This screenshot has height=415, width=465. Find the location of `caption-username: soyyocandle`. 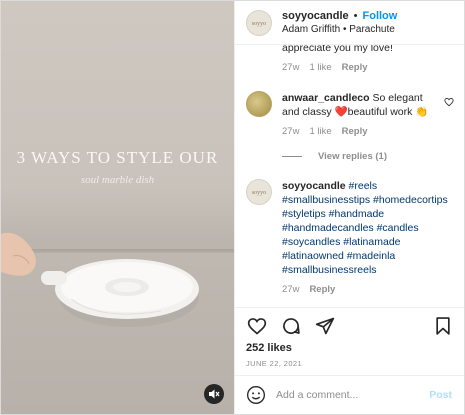

caption-username: soyyocandle is located at coordinates (314, 186).